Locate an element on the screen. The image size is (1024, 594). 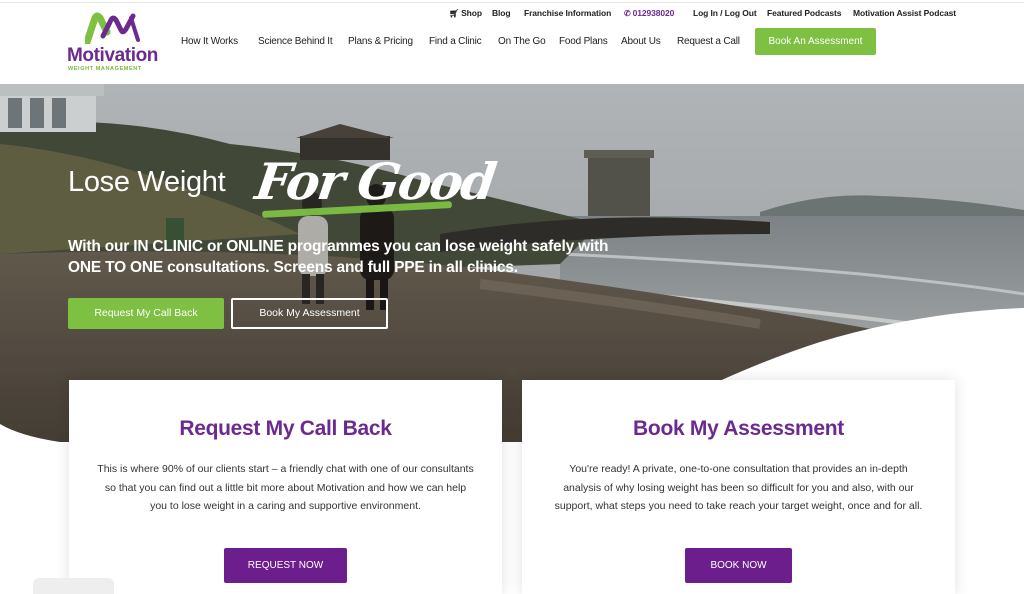
login-link: Log In / Log Out is located at coordinates (725, 13).